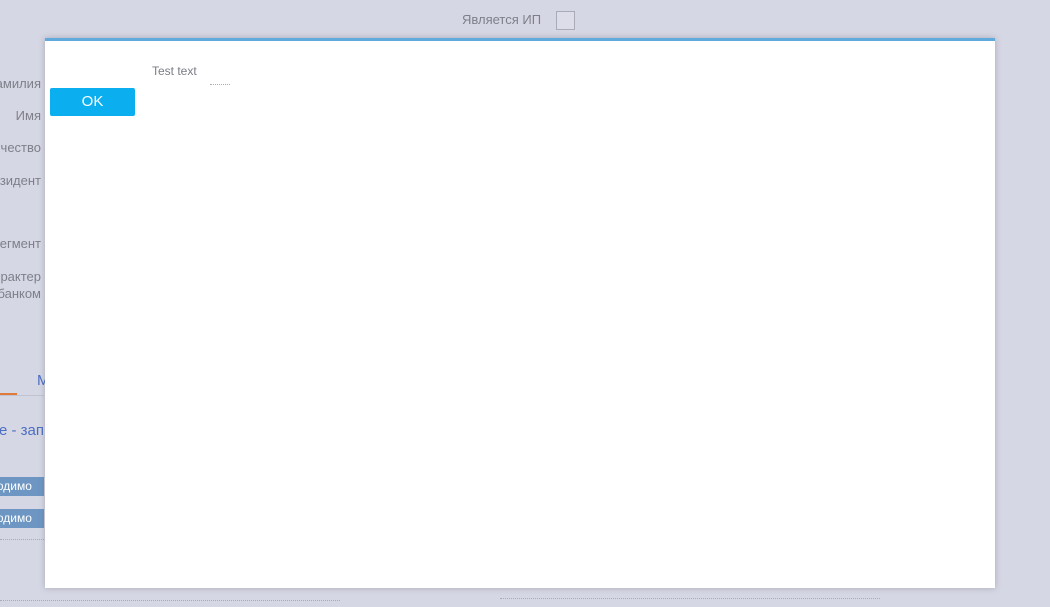 Image resolution: width=1050 pixels, height=607 pixels. Describe the element at coordinates (92, 102) in the screenshot. I see `ok-button: OK` at that location.